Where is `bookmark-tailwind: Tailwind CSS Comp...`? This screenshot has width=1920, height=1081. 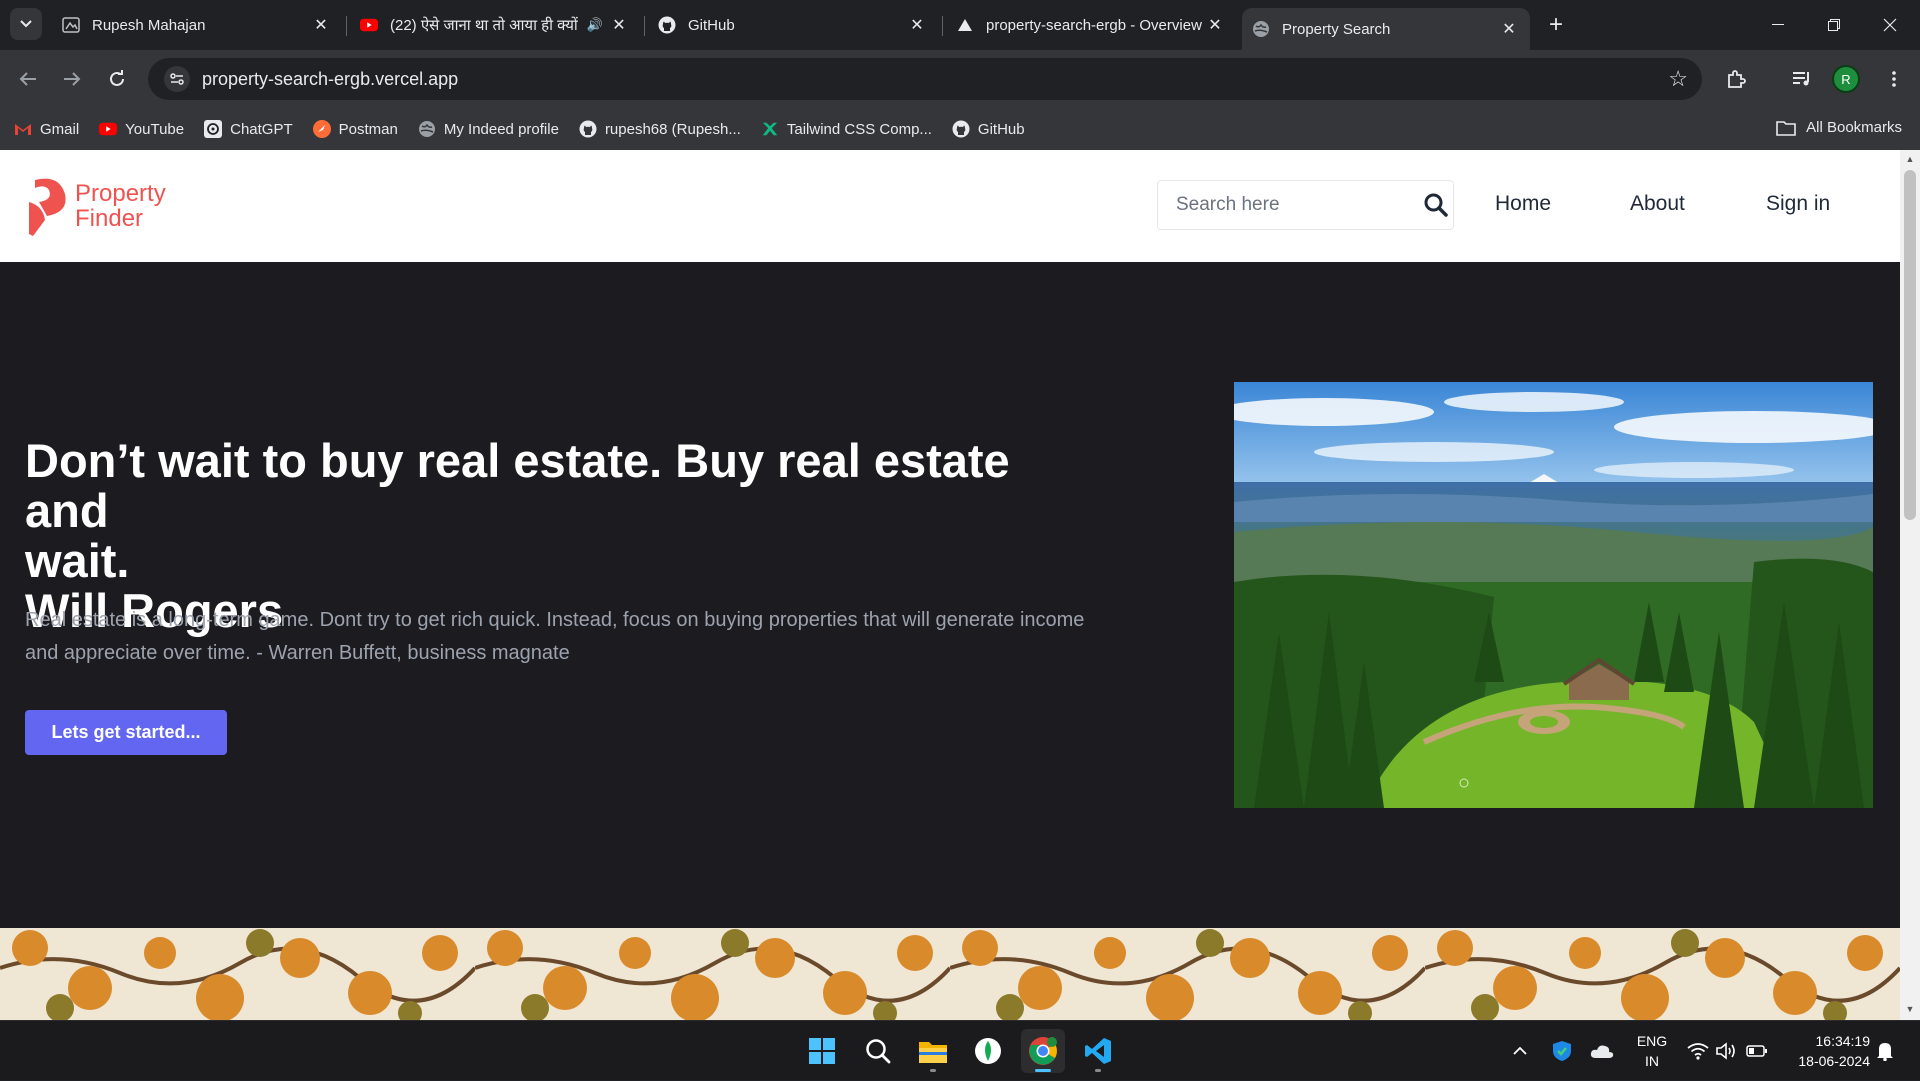 bookmark-tailwind: Tailwind CSS Comp... is located at coordinates (846, 129).